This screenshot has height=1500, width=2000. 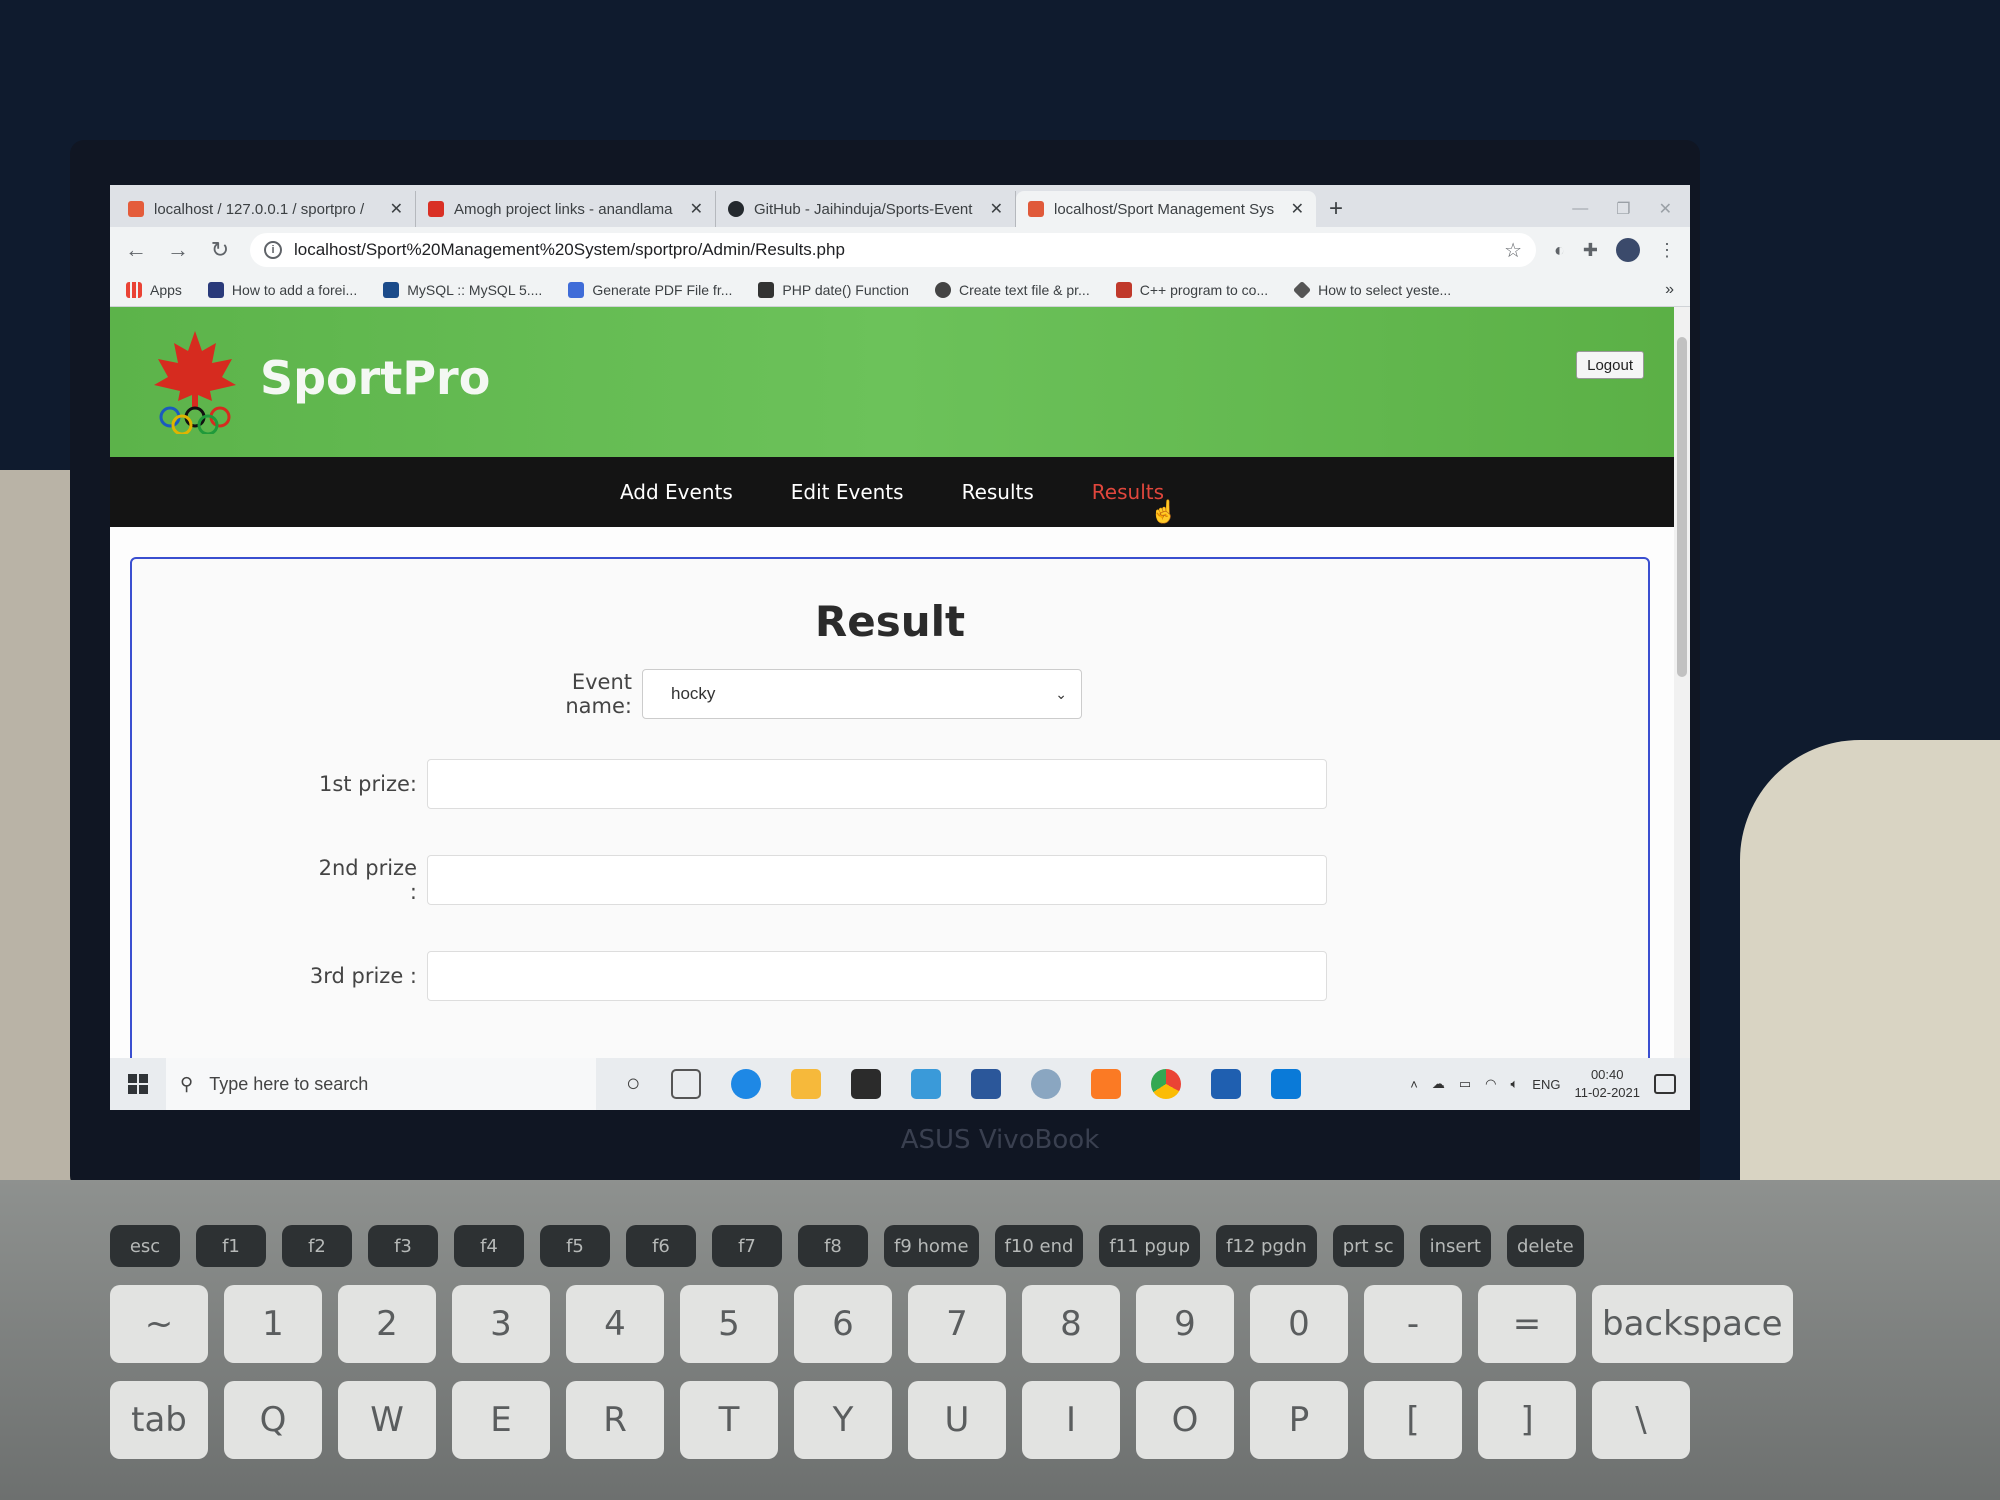 I want to click on keyboard-key: f2, so click(x=317, y=1246).